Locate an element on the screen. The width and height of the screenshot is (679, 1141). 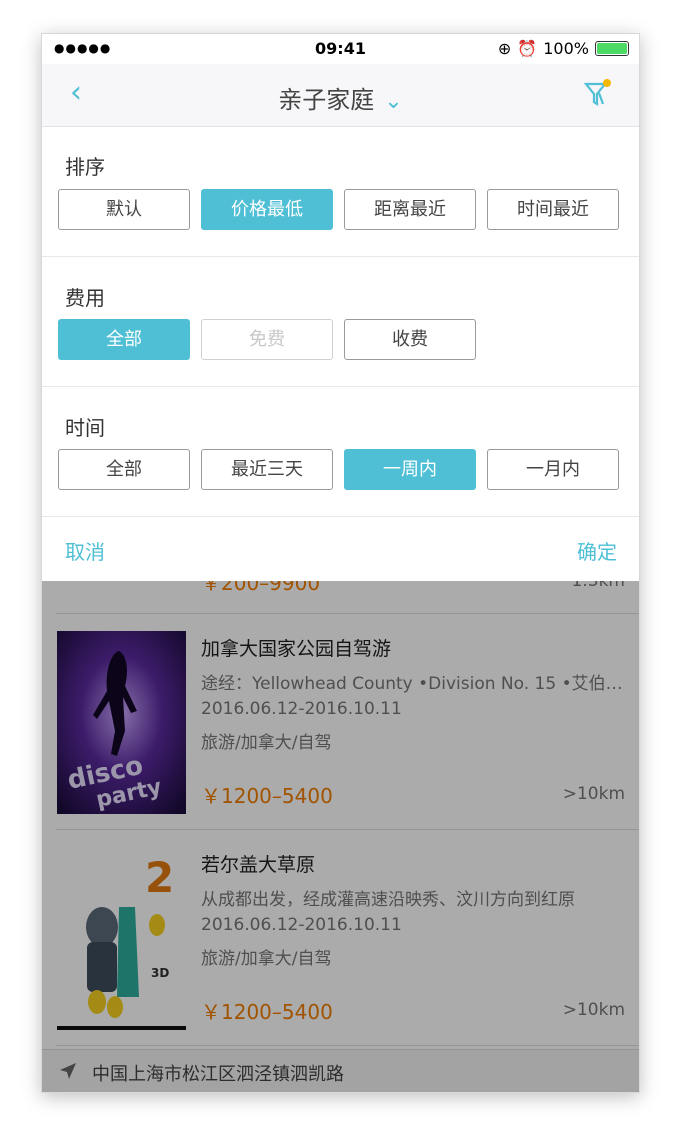
chevron-down-icon: ⌄ is located at coordinates (393, 101).